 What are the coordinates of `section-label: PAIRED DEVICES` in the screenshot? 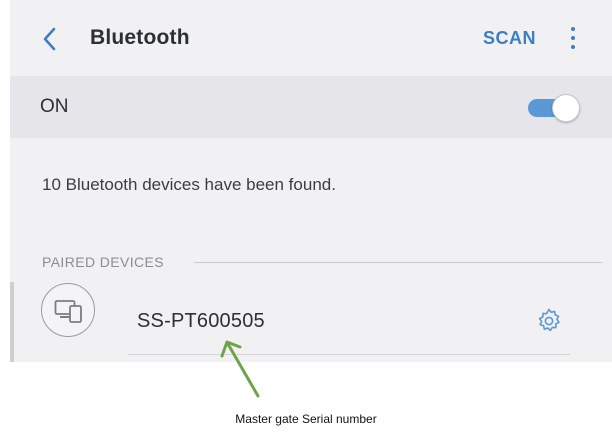 It's located at (103, 262).